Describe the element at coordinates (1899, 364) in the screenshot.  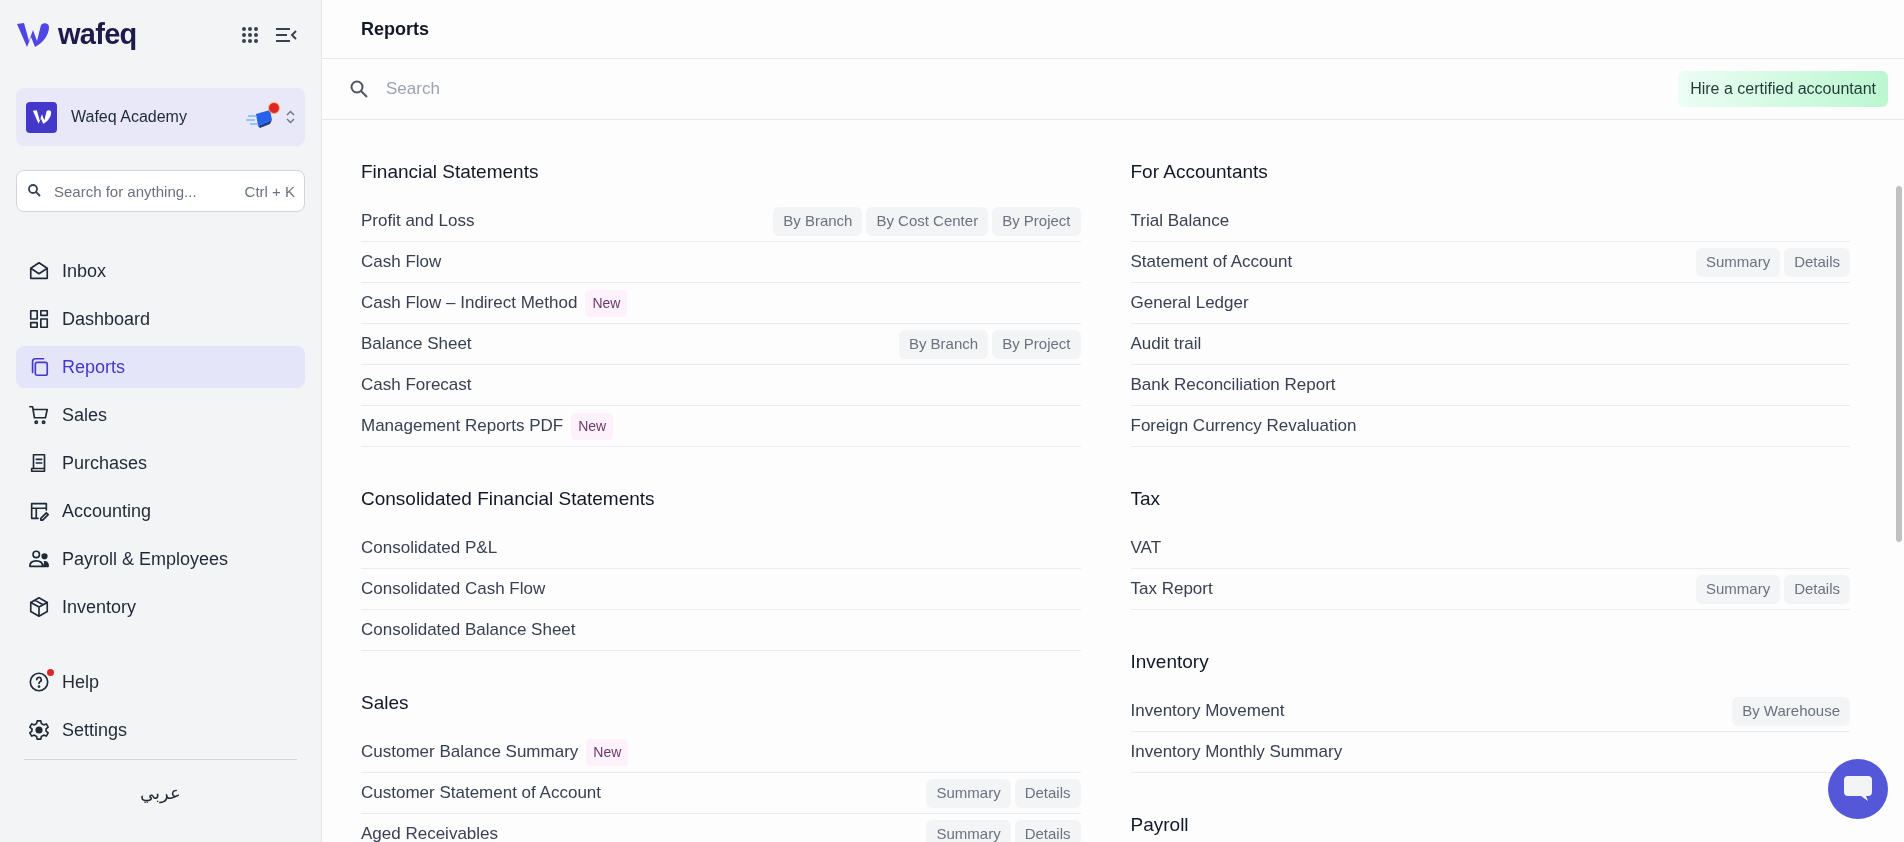
I see `scrollbar-thumb` at that location.